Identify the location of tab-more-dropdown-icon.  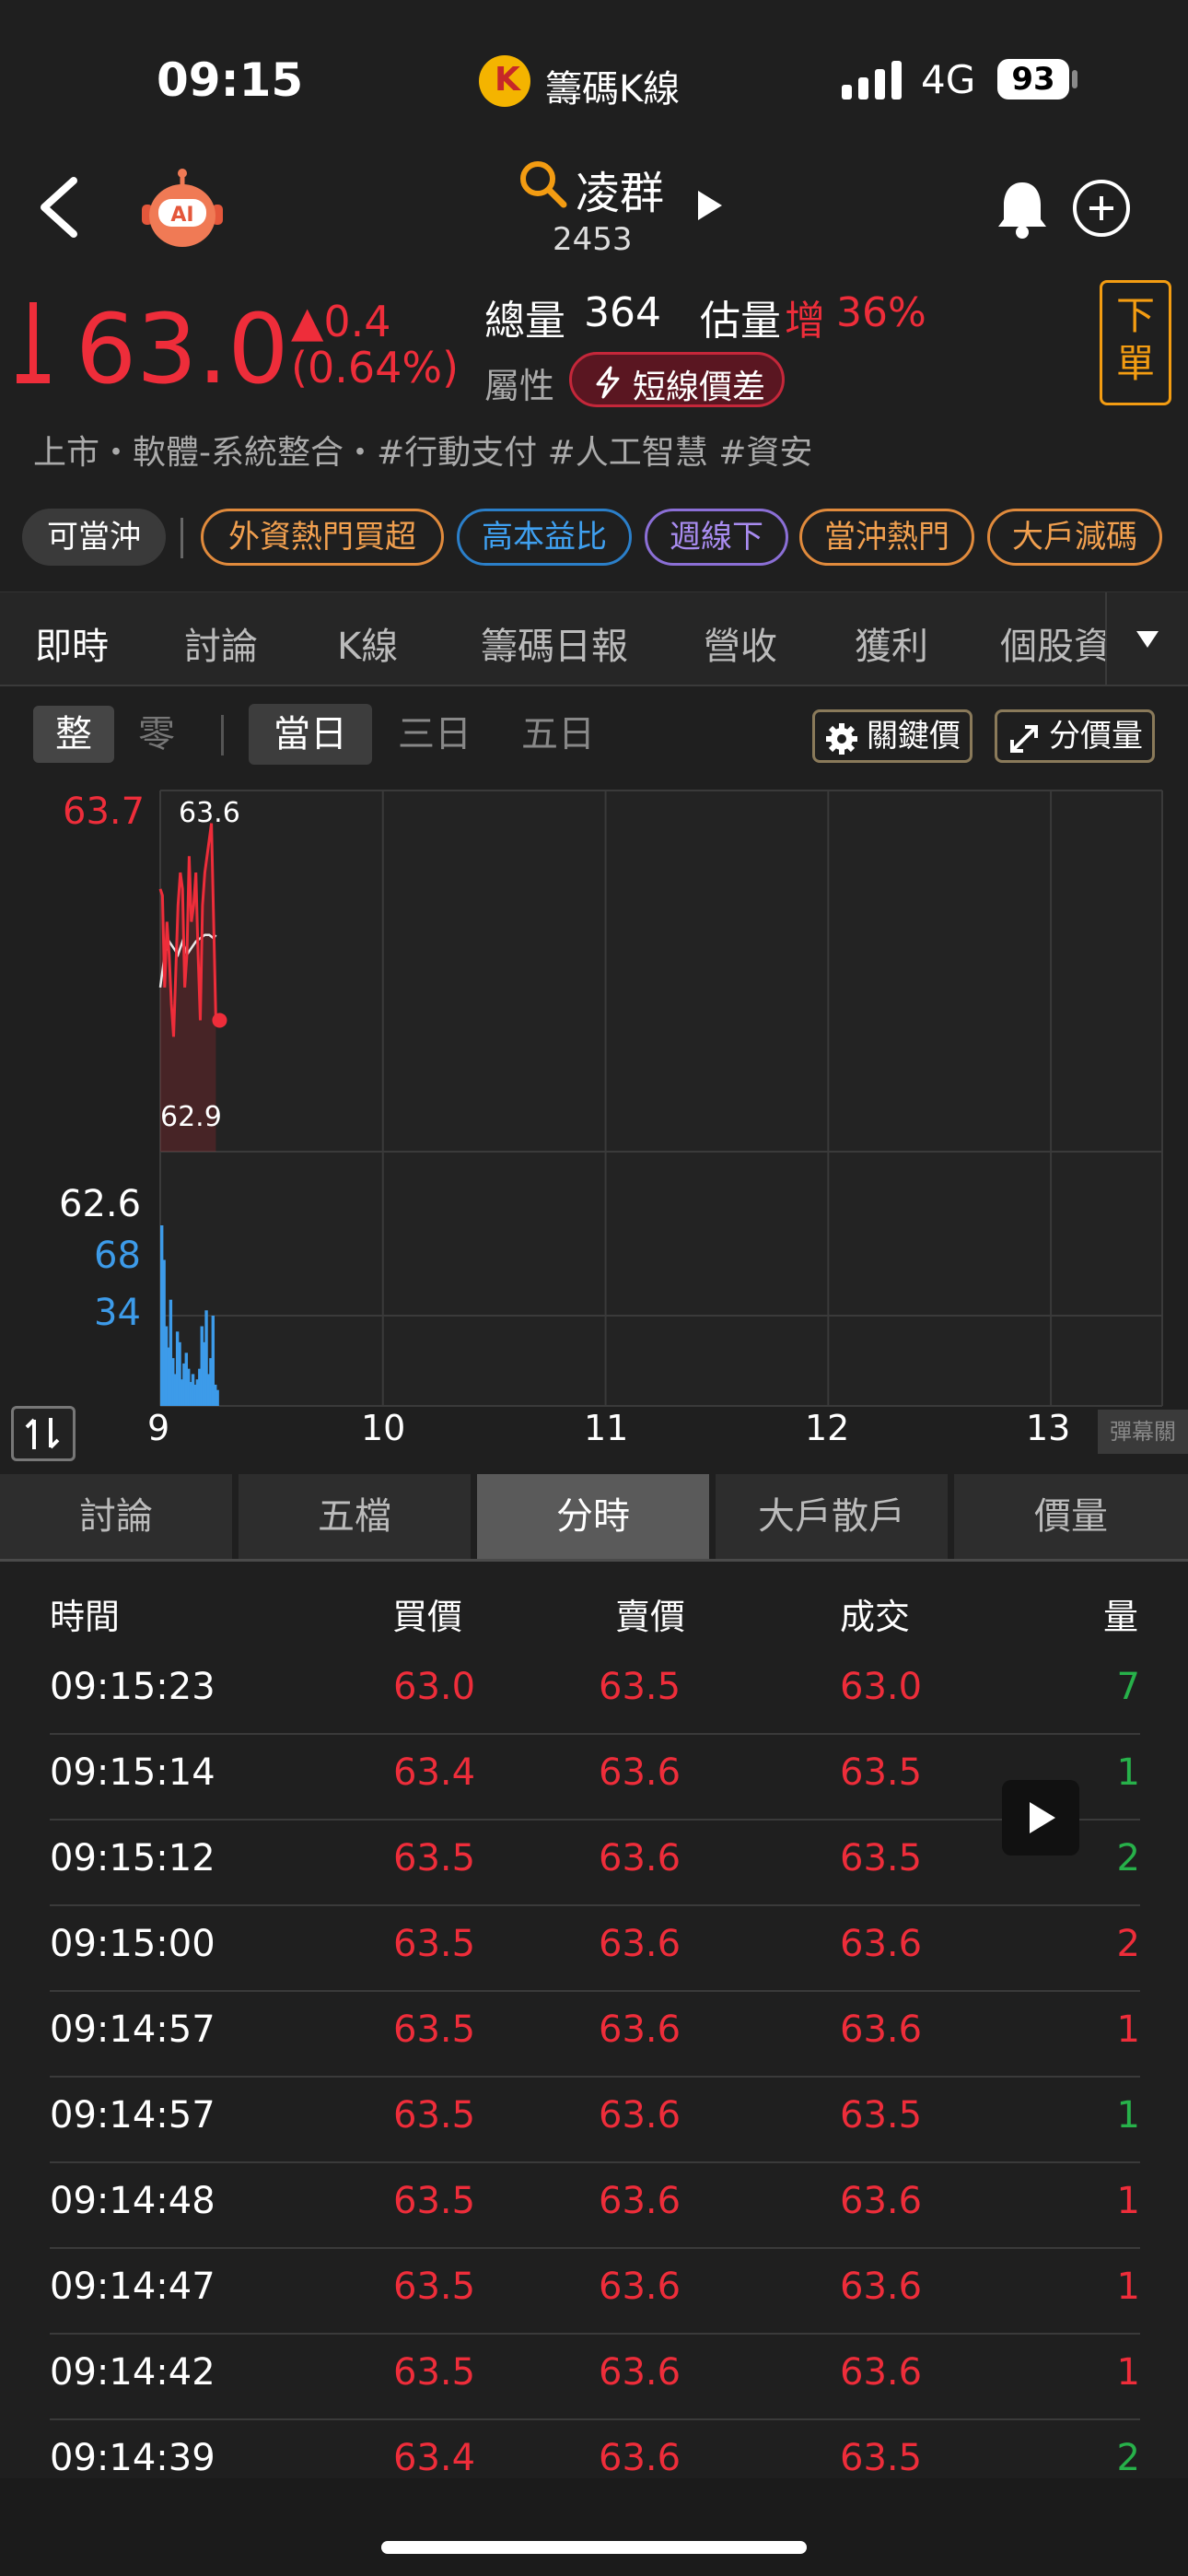
(1146, 638).